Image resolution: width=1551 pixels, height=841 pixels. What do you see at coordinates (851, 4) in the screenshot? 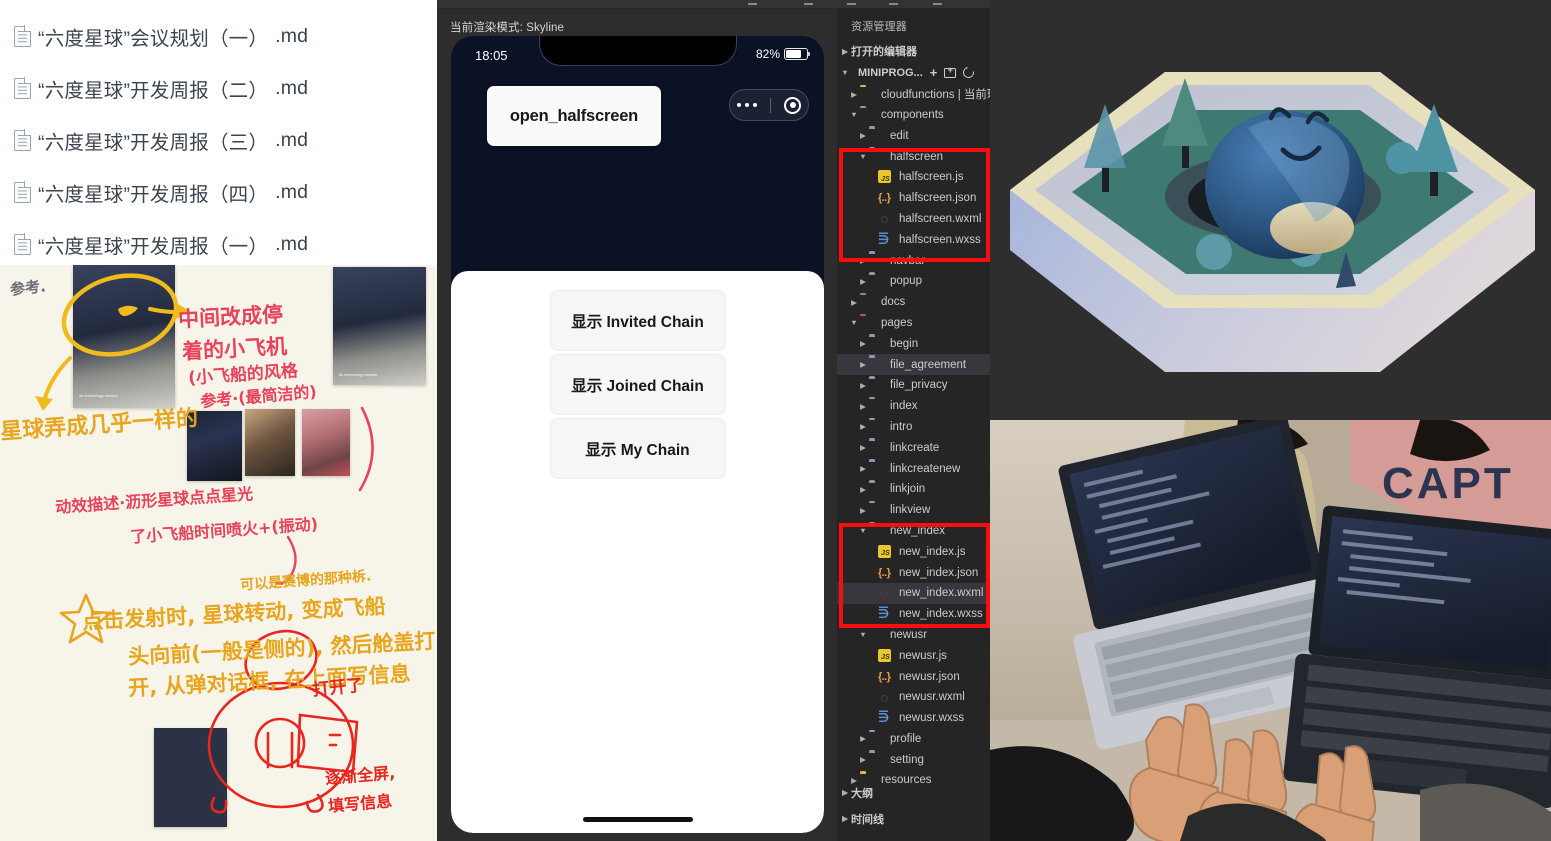
I see `explorer-minimize-icon` at bounding box center [851, 4].